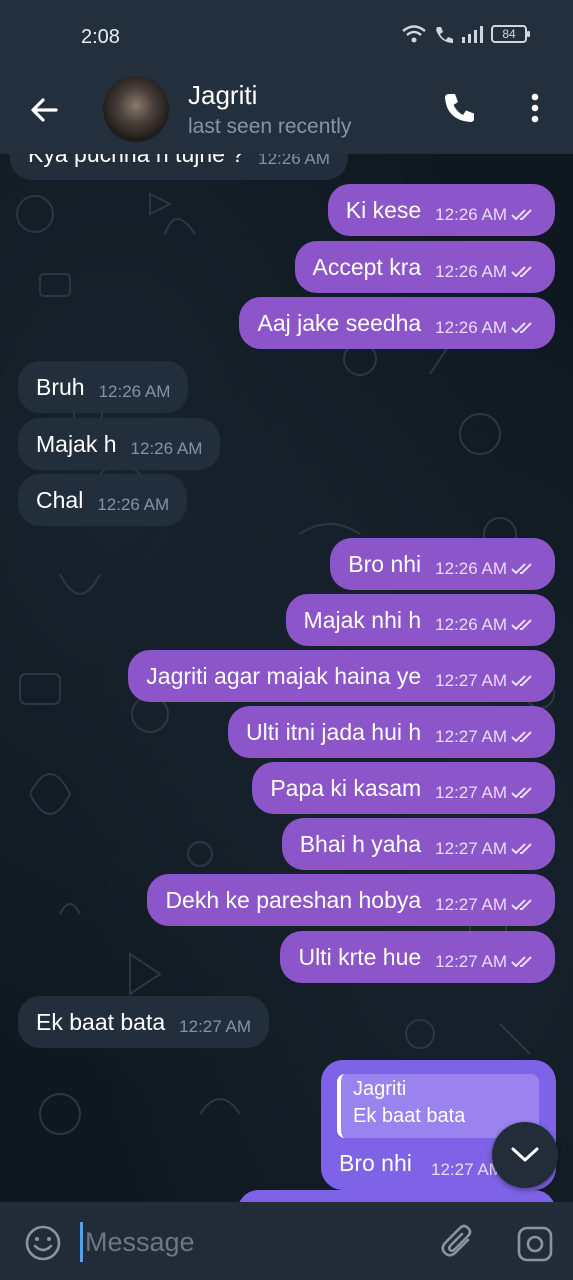 This screenshot has width=573, height=1280. I want to click on message-outgoing: Jagriti agar majak haina ye 12:27 AM, so click(341, 676).